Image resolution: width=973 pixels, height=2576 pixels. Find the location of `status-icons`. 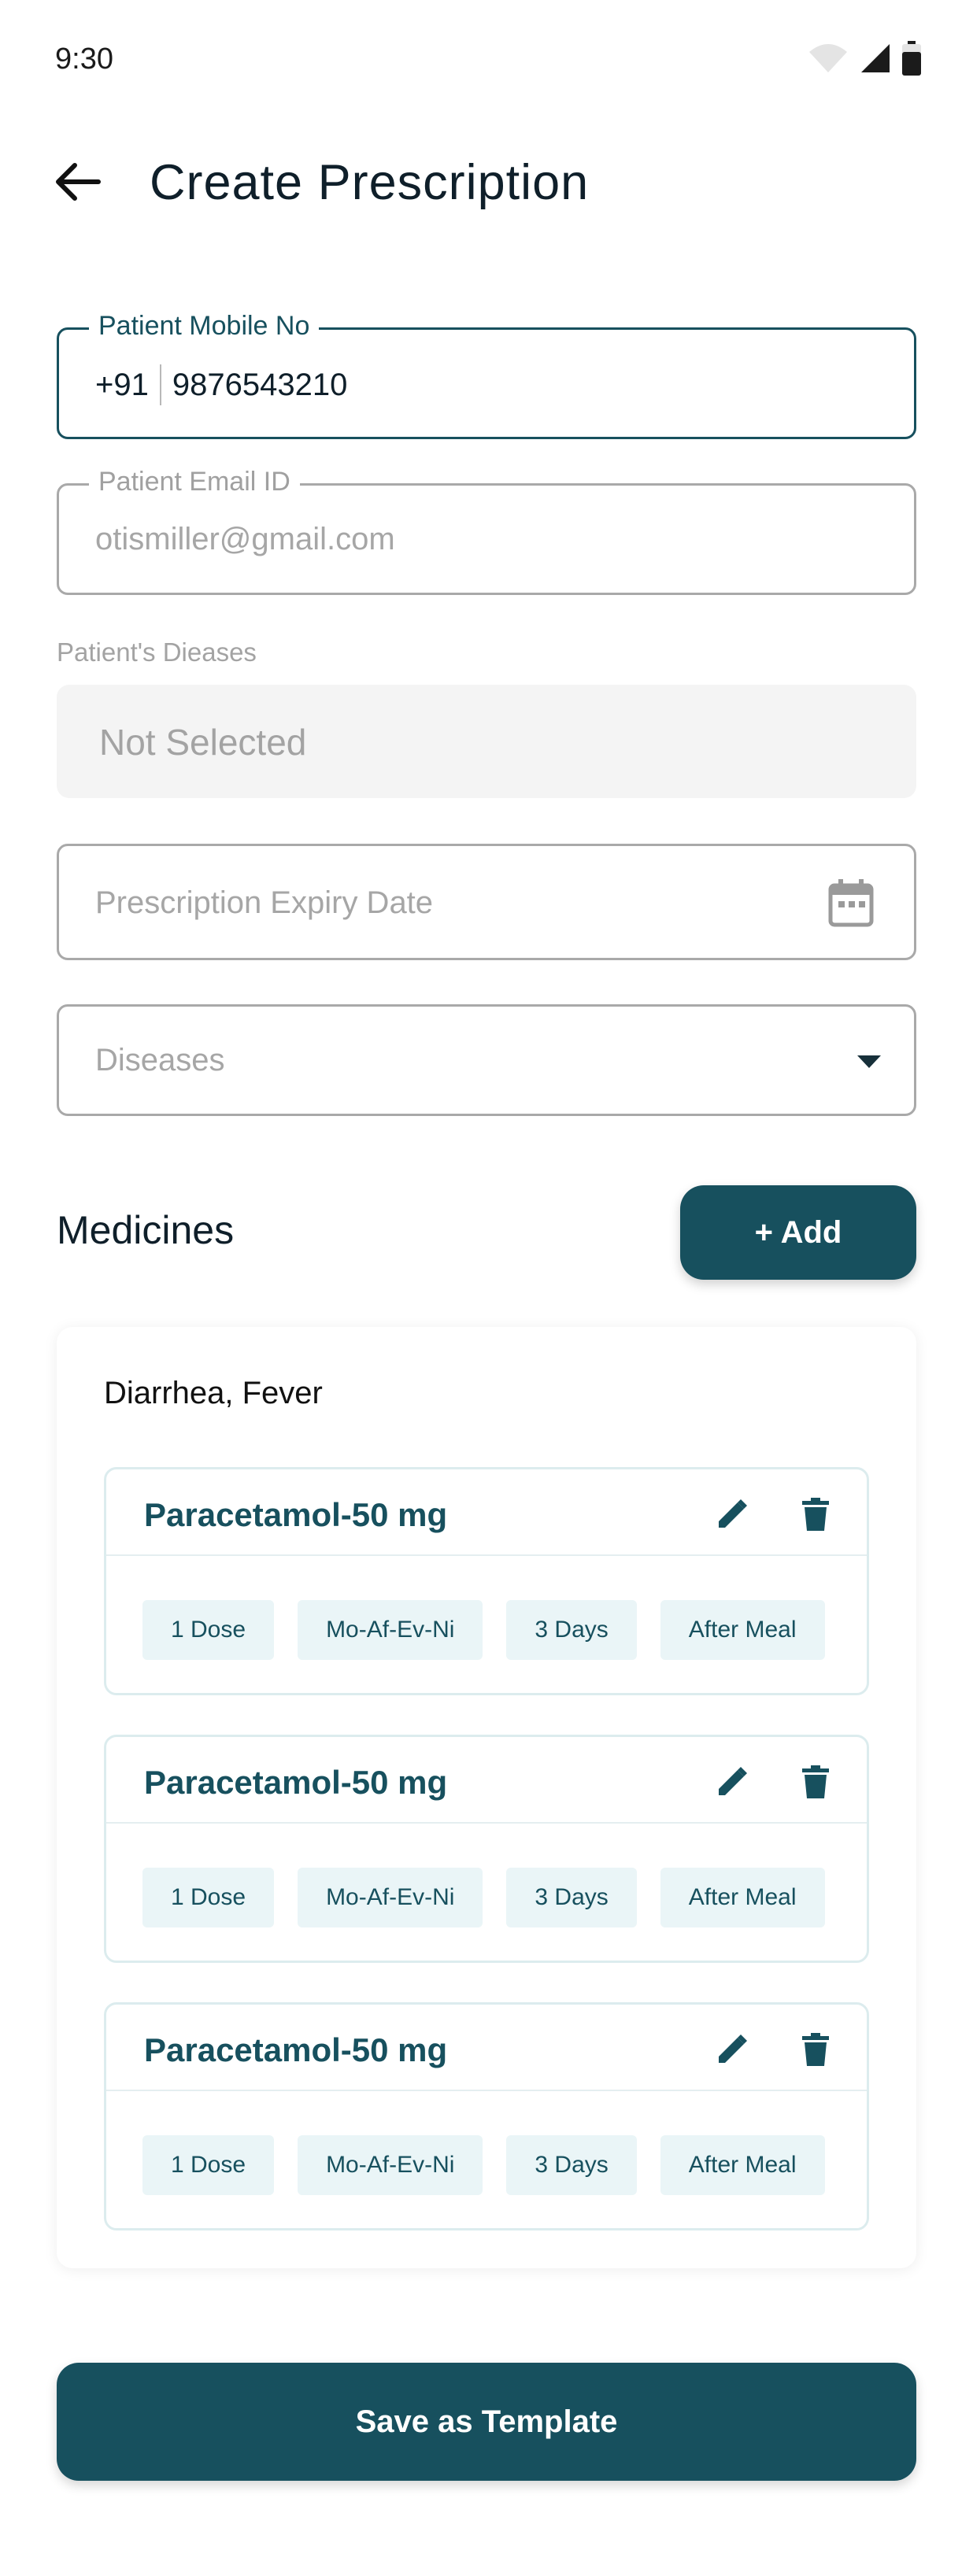

status-icons is located at coordinates (864, 58).